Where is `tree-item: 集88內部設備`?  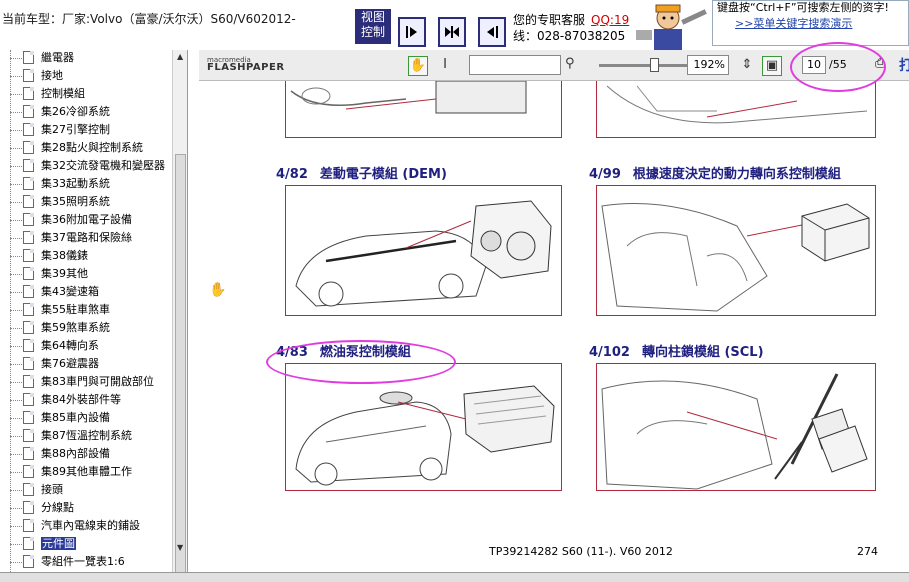 tree-item: 集88內部設備 is located at coordinates (86, 454).